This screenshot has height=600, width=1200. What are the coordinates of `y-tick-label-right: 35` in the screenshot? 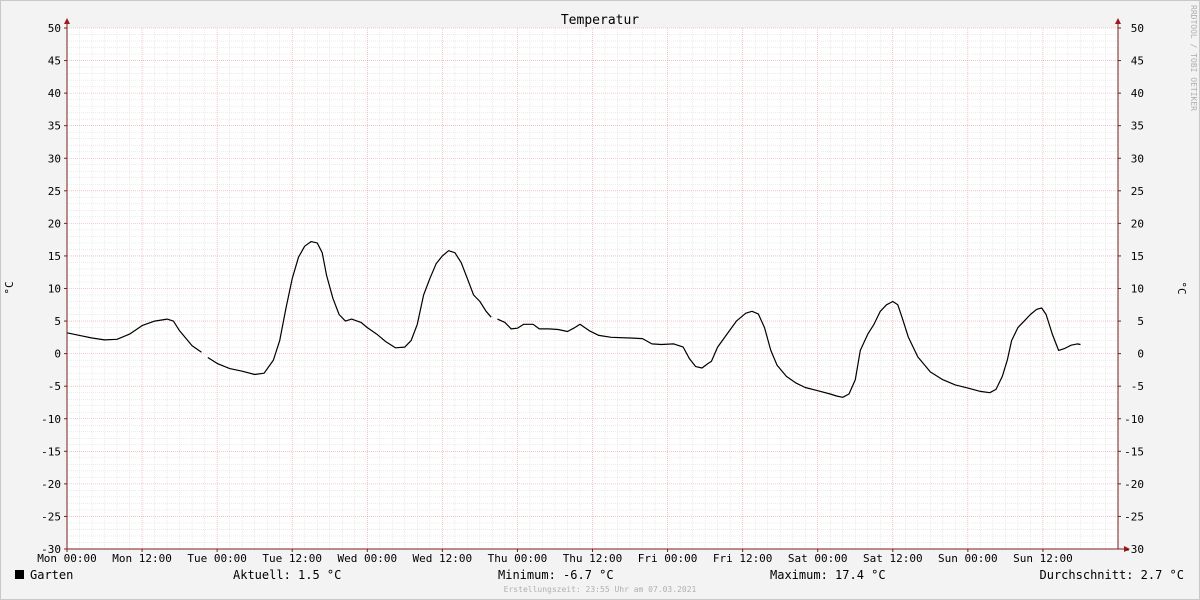 It's located at (1137, 126).